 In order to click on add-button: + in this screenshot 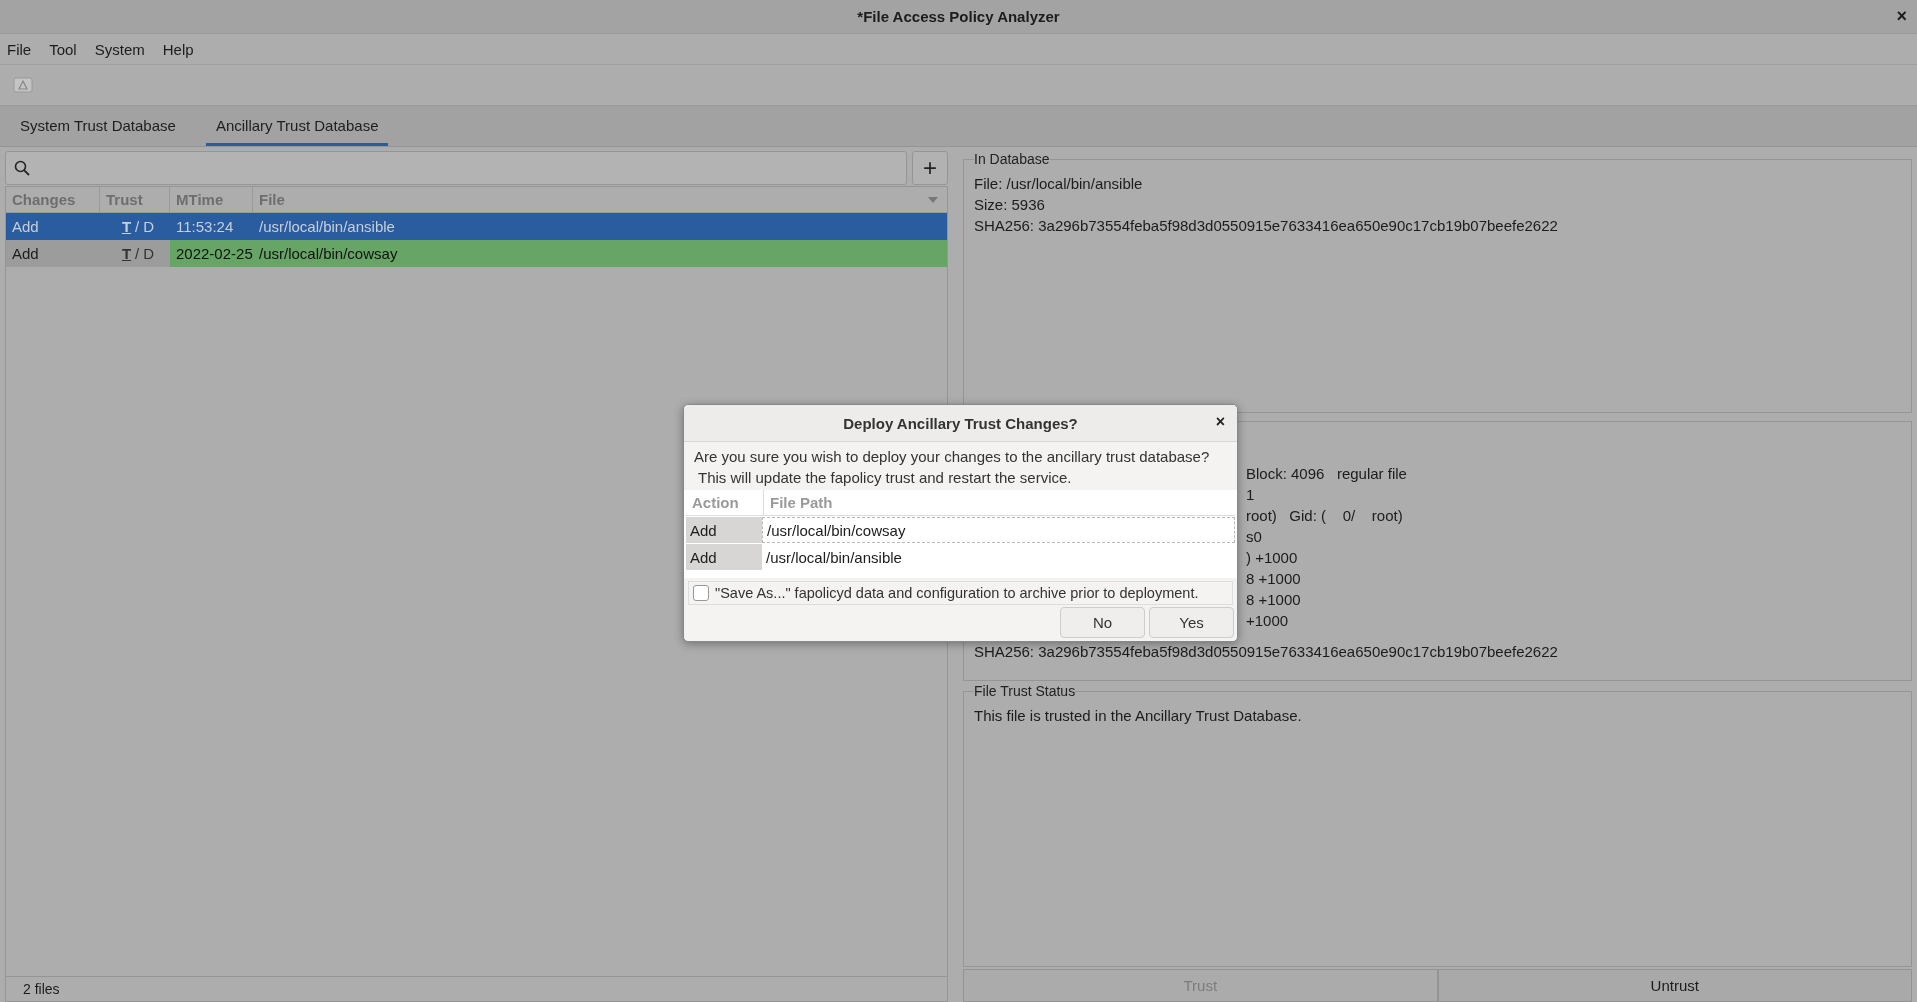, I will do `click(930, 168)`.